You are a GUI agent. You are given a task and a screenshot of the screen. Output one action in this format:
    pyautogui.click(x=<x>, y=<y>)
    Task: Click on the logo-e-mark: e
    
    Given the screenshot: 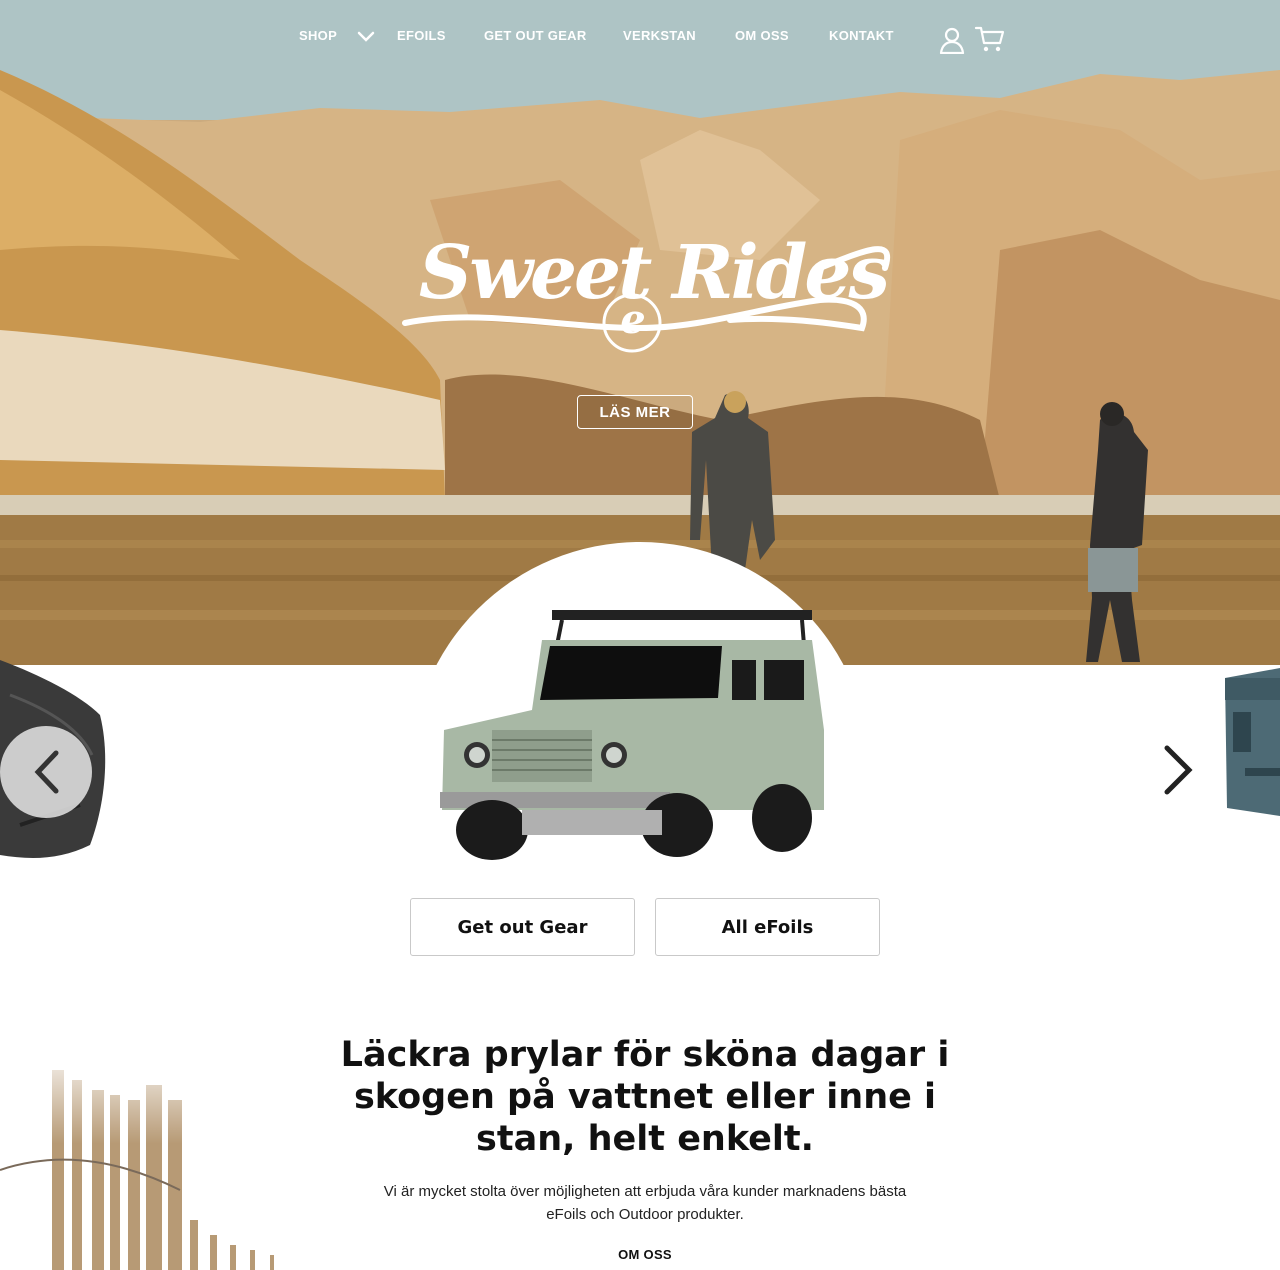 What is the action you would take?
    pyautogui.click(x=633, y=319)
    